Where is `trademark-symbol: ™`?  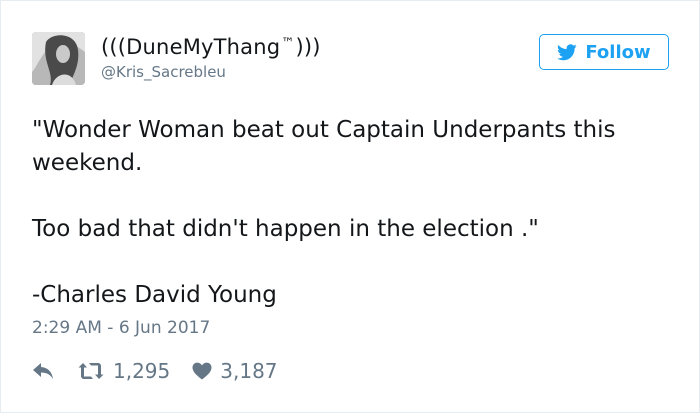
trademark-symbol: ™ is located at coordinates (288, 43).